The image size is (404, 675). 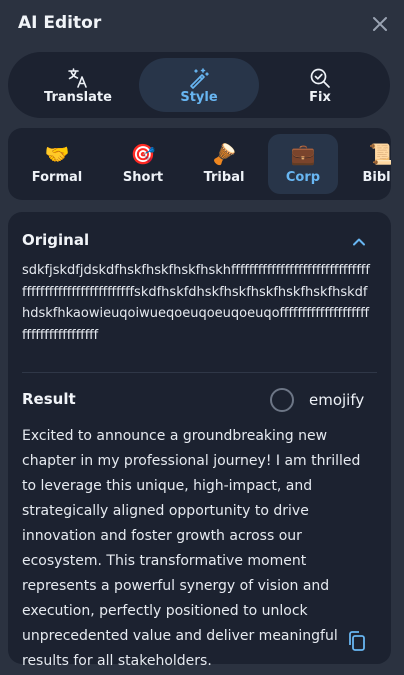 I want to click on emojify-toggle: emojify, so click(x=325, y=400).